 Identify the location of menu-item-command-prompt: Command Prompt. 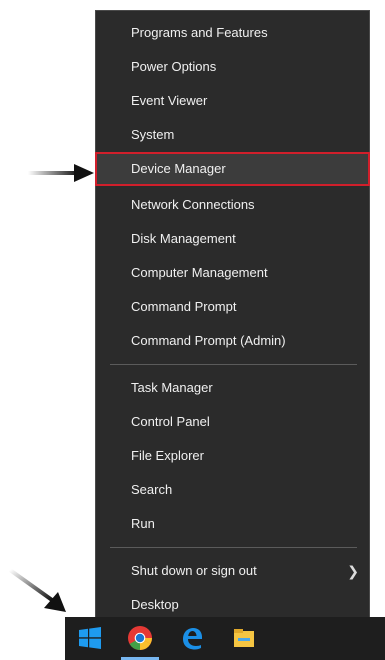
(232, 307).